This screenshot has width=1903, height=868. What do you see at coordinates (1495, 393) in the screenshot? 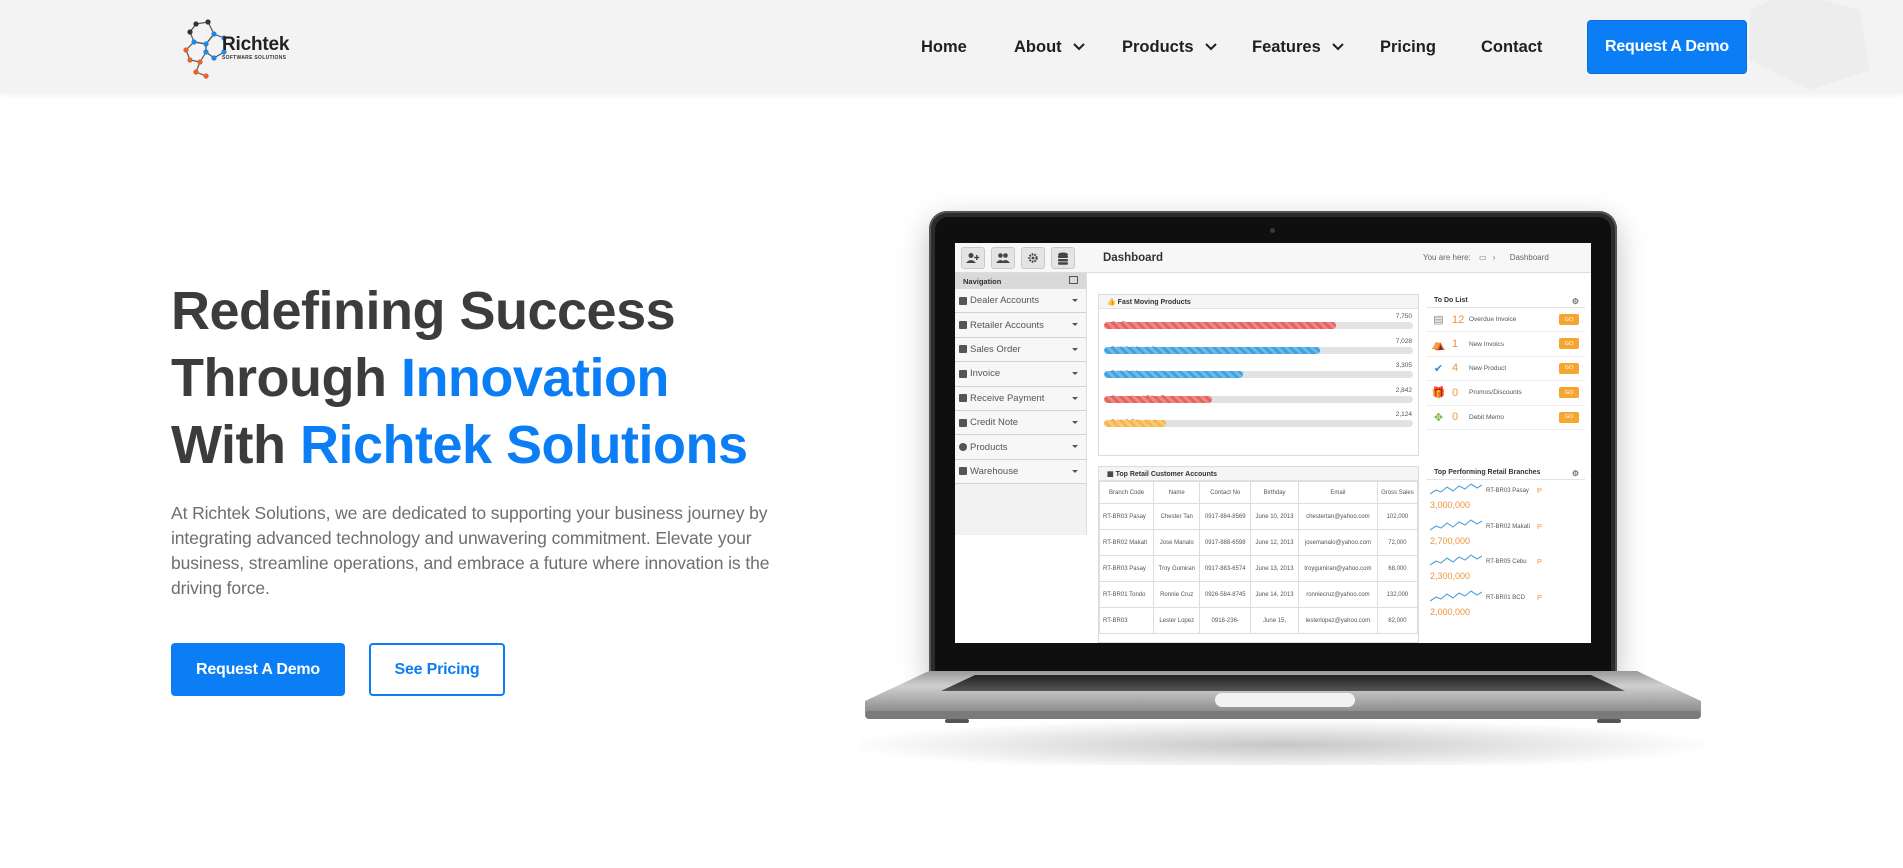
I see `todo-label: Promos/Discounts` at bounding box center [1495, 393].